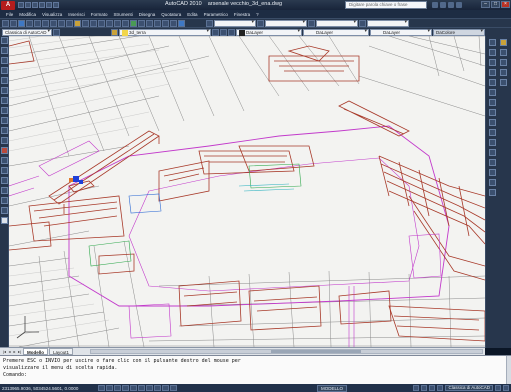 This screenshot has height=392, width=511. What do you see at coordinates (492, 102) in the screenshot?
I see `rotate-icon` at bounding box center [492, 102].